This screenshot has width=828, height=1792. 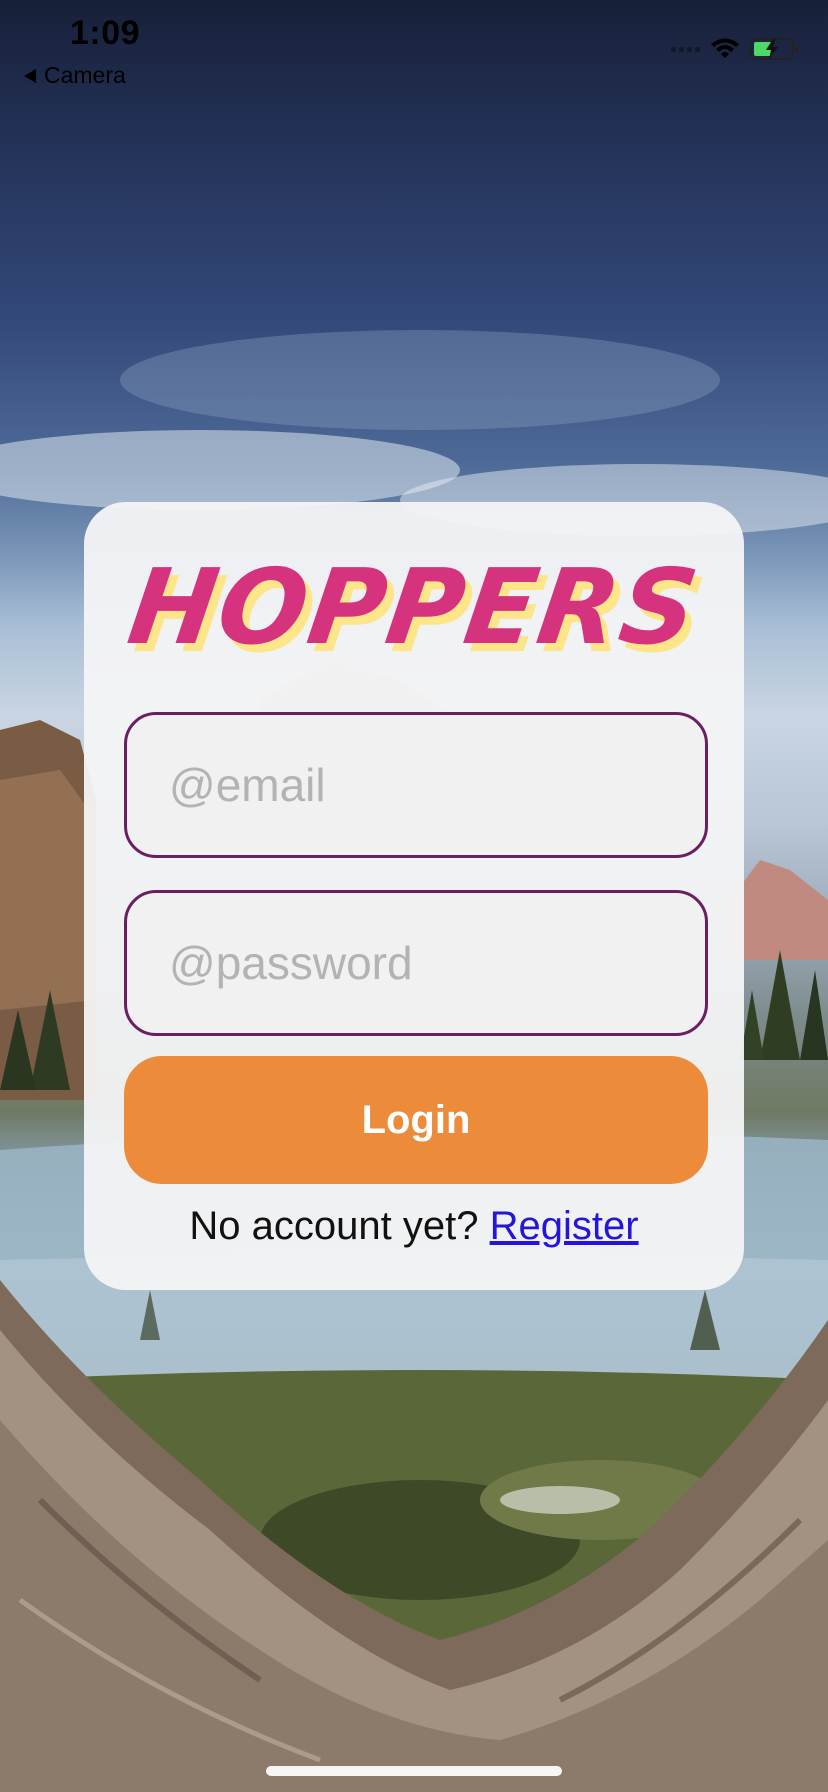 I want to click on app-logo: HOPPERS HOPPERS, so click(x=414, y=609).